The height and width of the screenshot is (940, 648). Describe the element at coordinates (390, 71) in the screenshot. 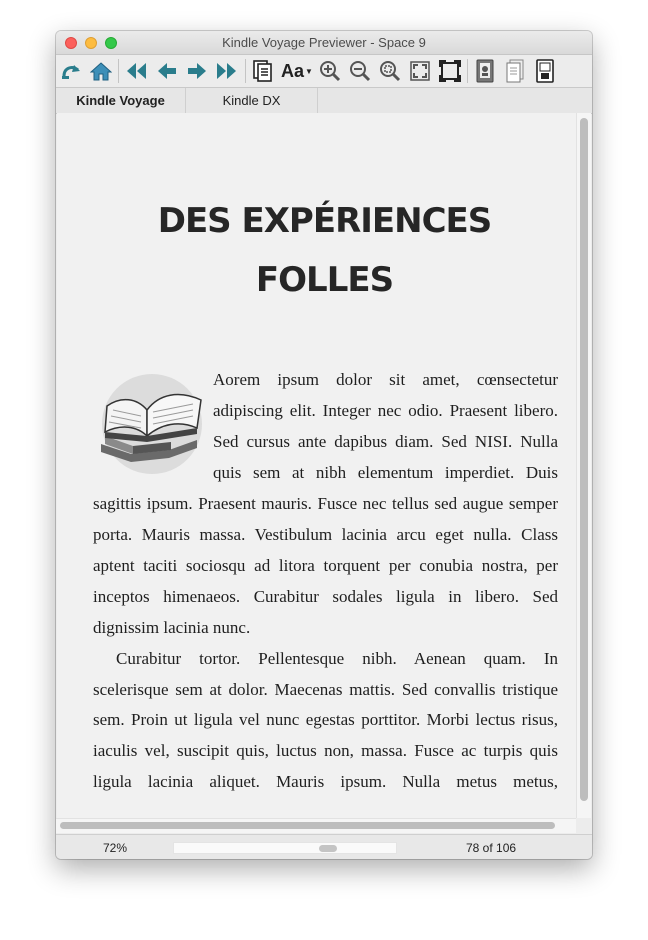

I see `zoom-fit-icon` at that location.